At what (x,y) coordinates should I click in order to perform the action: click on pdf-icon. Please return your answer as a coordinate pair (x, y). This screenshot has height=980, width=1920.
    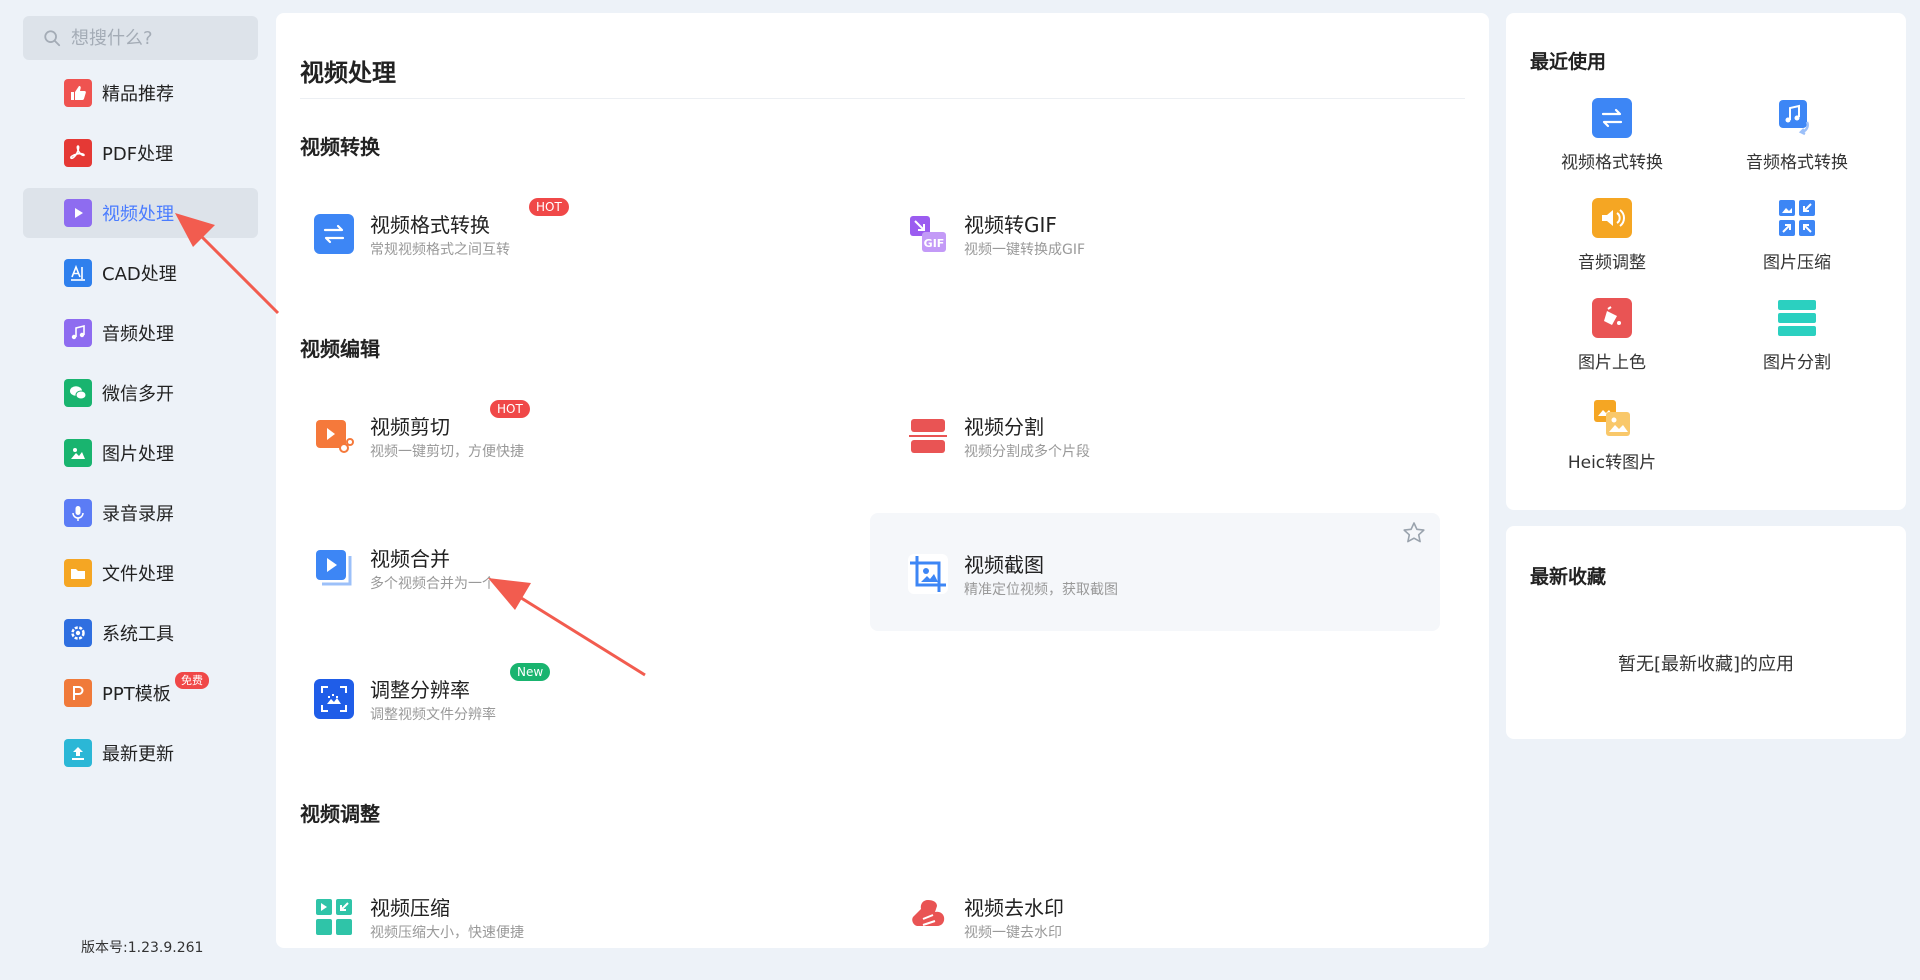
    Looking at the image, I should click on (78, 153).